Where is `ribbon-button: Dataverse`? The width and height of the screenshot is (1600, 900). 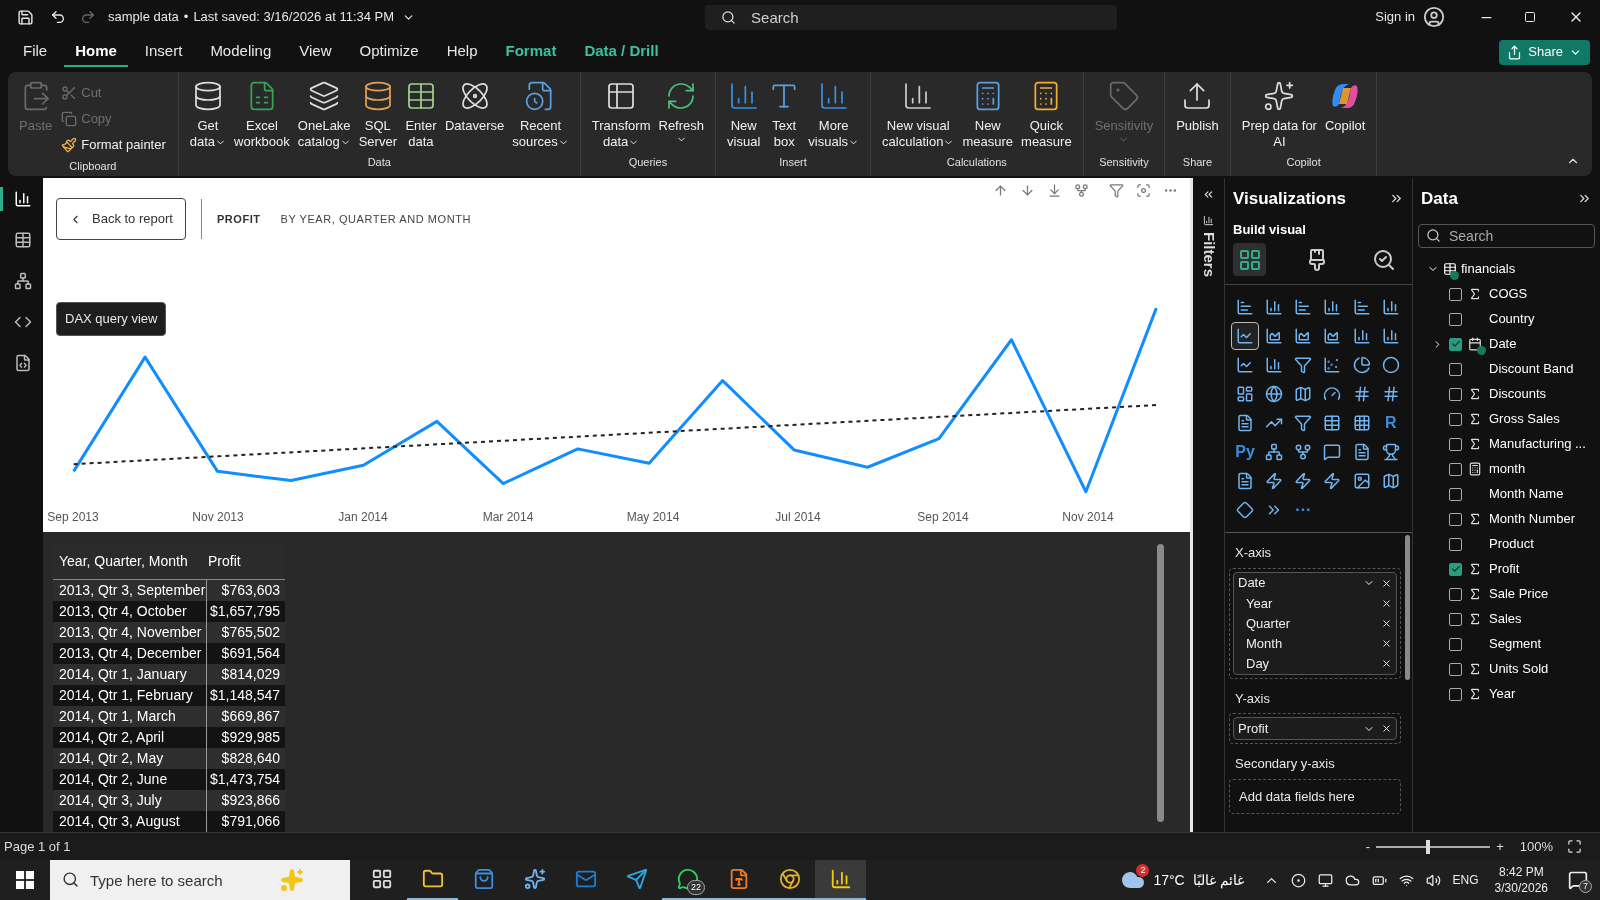
ribbon-button: Dataverse is located at coordinates (474, 105).